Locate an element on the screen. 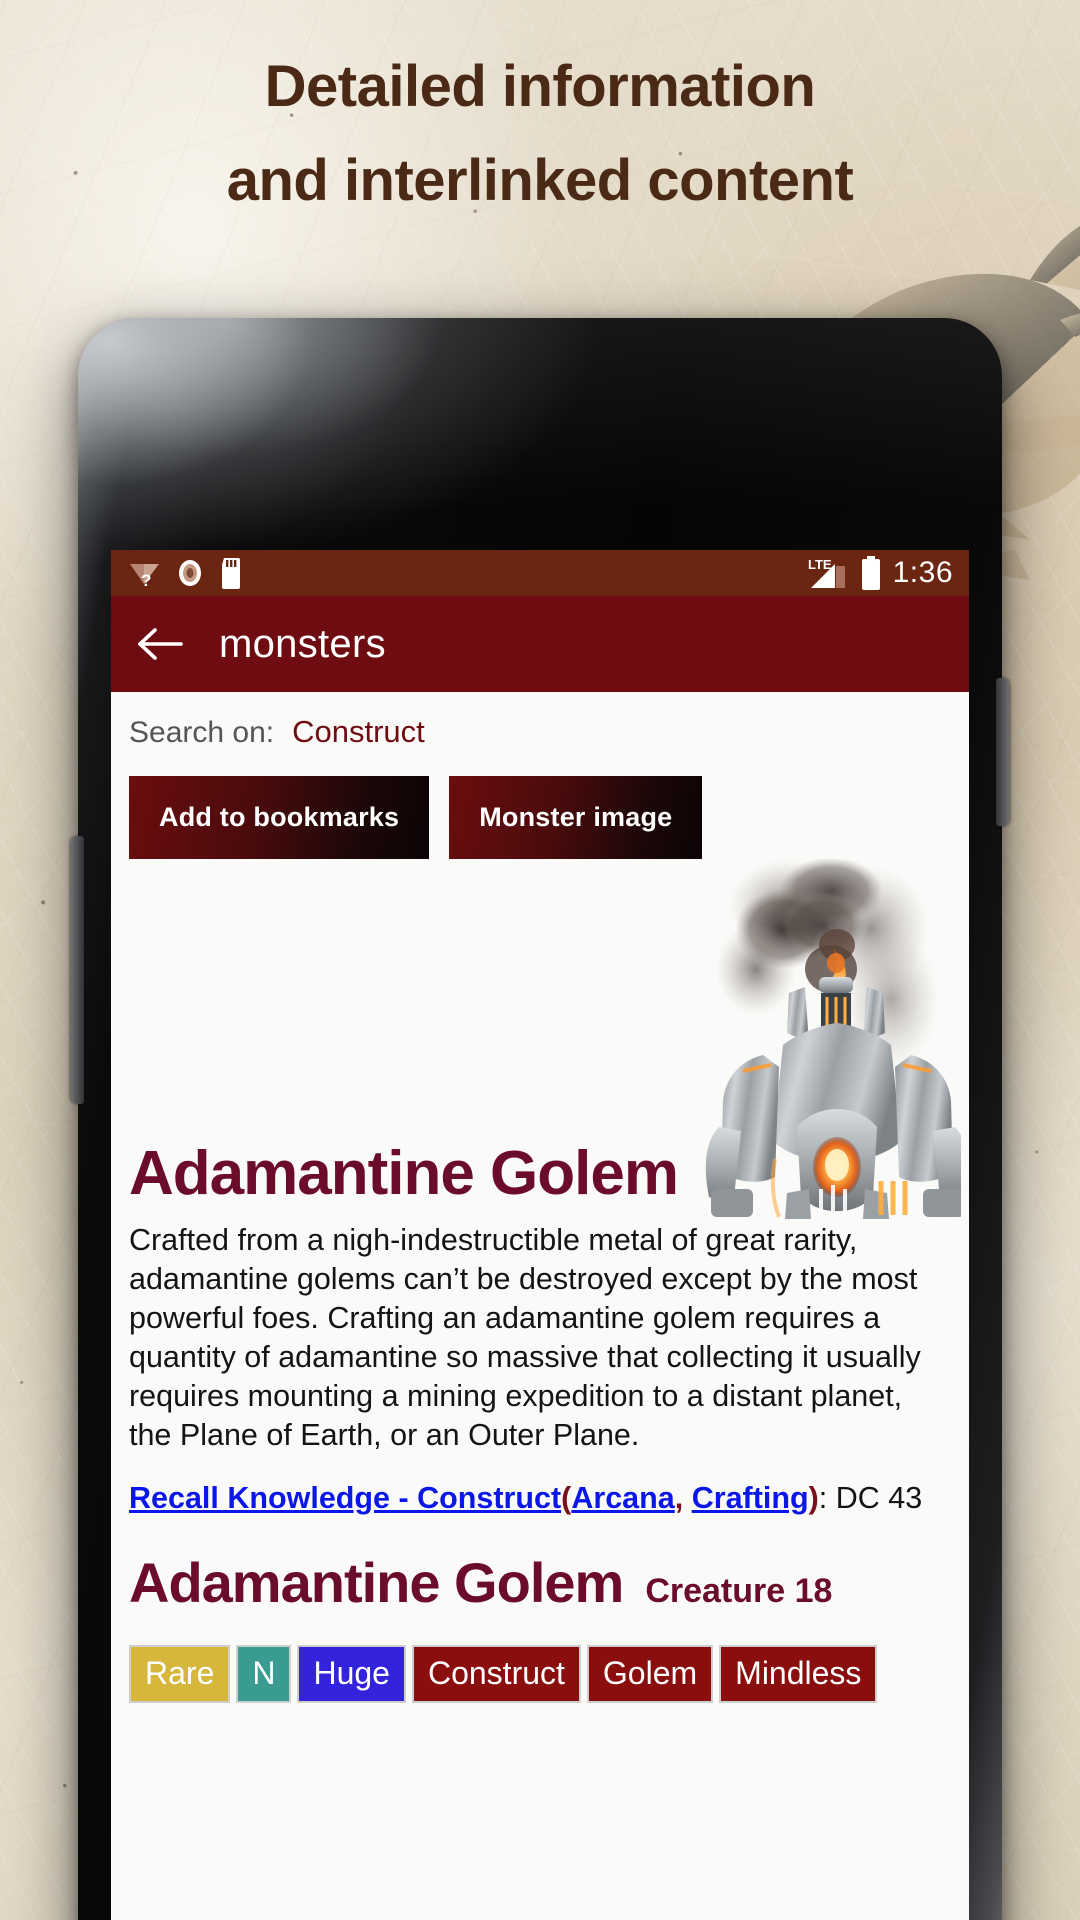  record-circle-icon is located at coordinates (190, 573).